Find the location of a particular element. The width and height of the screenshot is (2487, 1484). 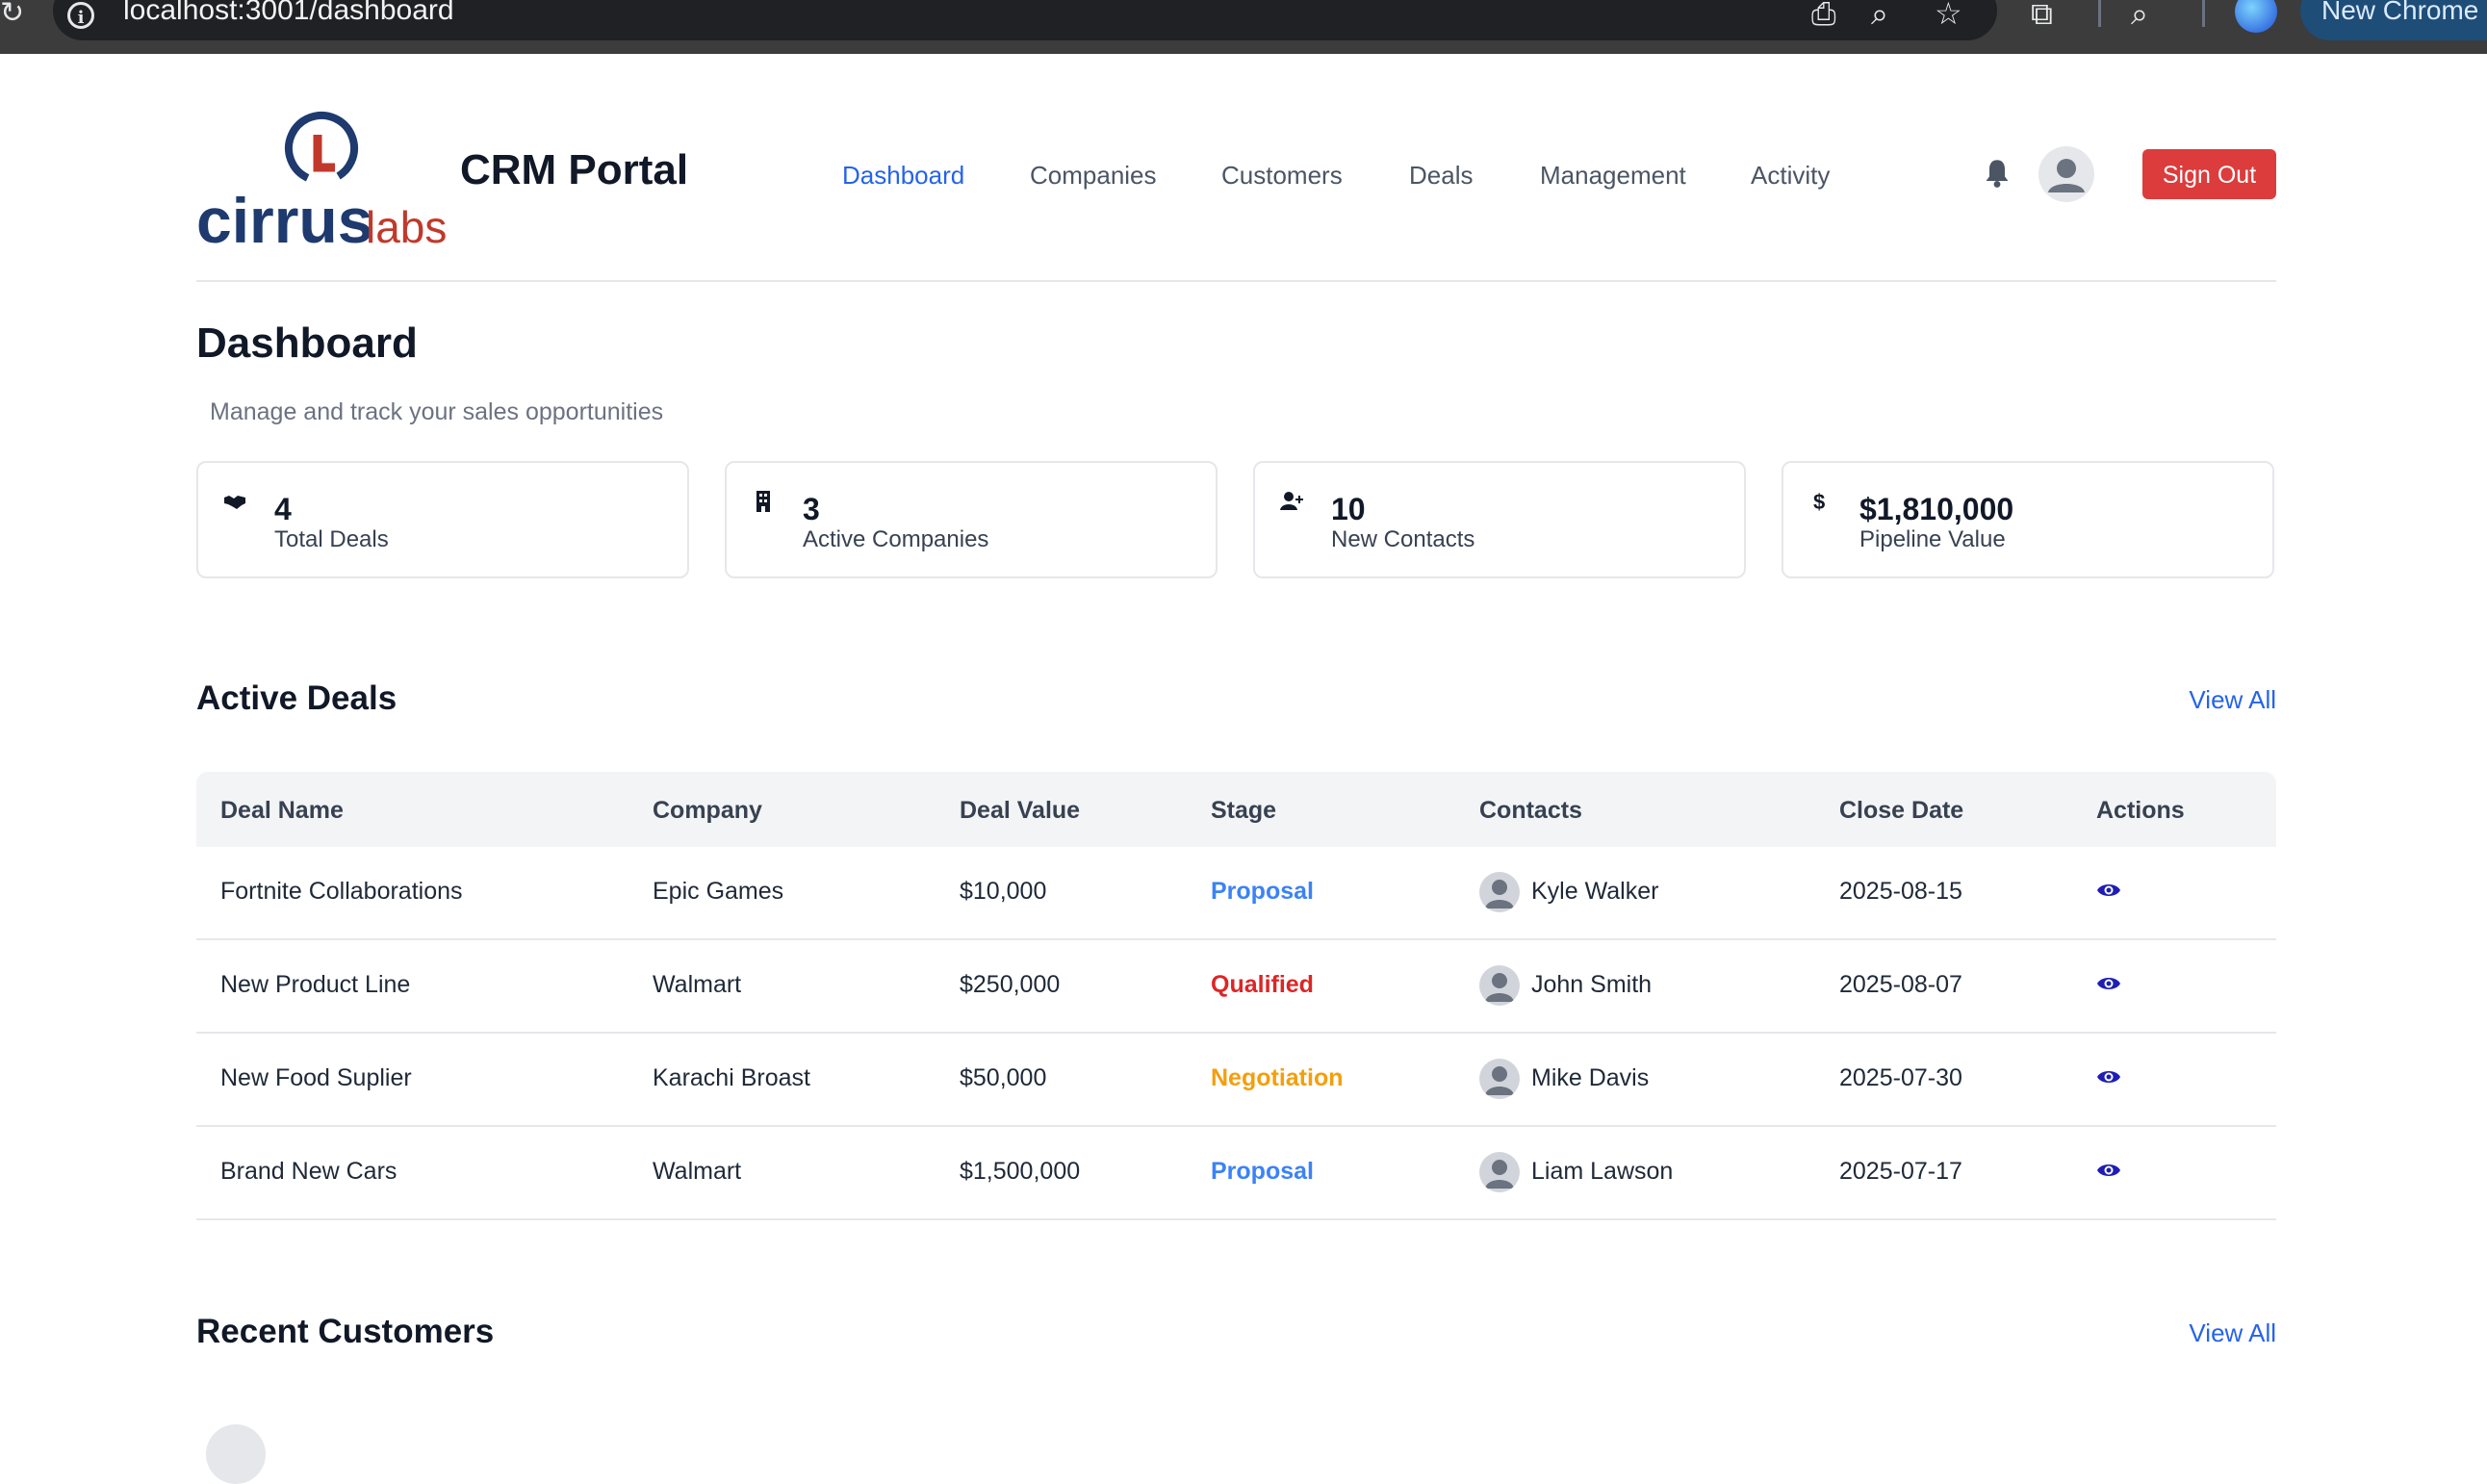

stat-value: $1,810,000 is located at coordinates (1936, 509).